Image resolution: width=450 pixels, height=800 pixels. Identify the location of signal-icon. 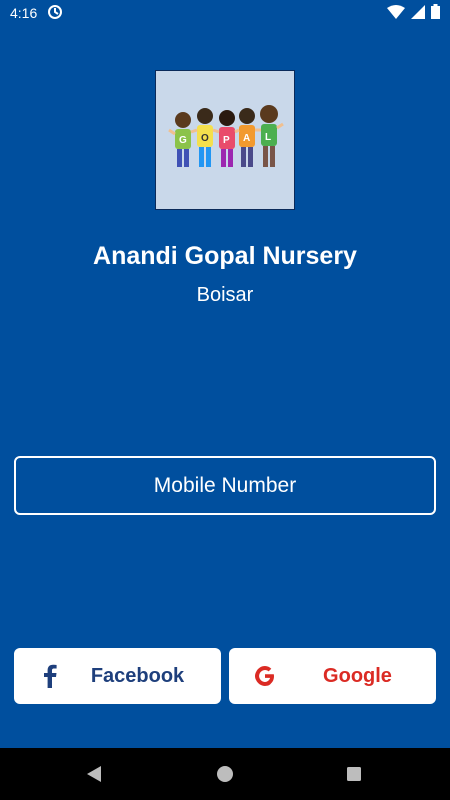
(418, 13).